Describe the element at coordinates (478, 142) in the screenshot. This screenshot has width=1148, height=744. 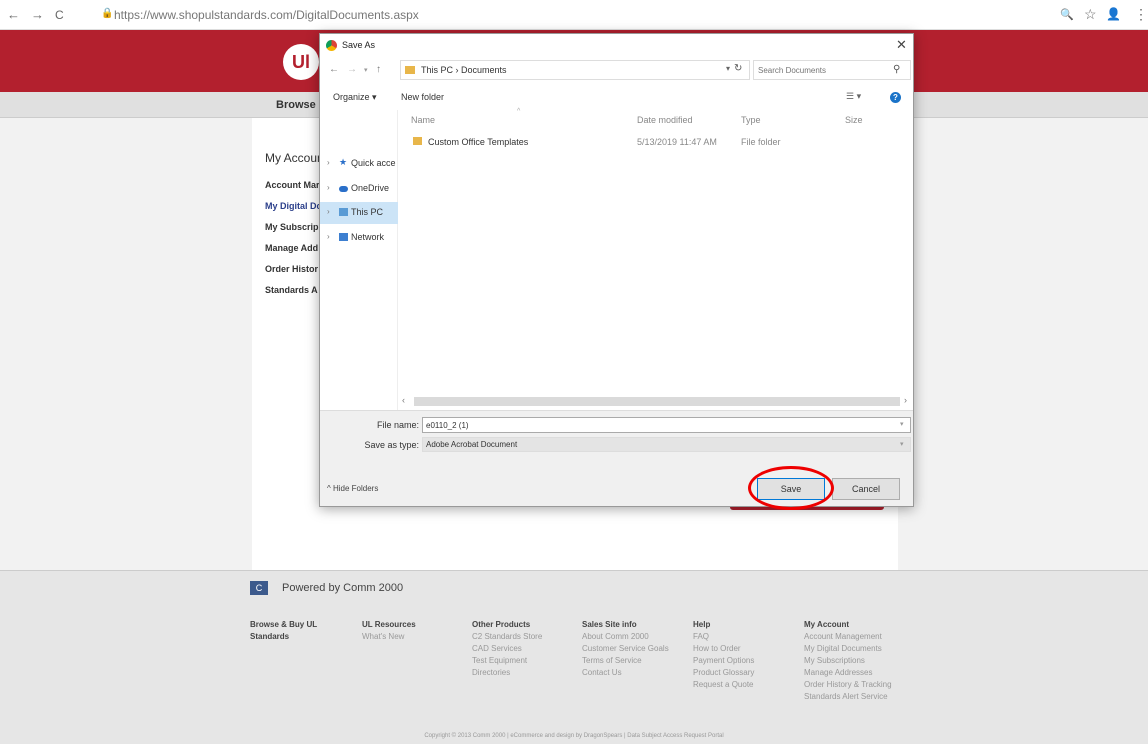
I see `file-name: Custom Office Templates` at that location.